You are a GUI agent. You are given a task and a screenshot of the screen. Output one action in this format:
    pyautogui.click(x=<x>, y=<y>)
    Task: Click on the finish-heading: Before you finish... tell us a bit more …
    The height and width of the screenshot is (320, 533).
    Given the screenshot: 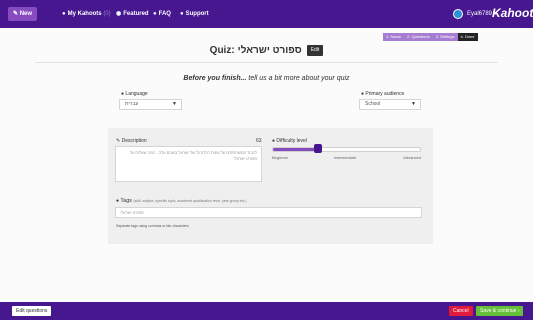 What is the action you would take?
    pyautogui.click(x=266, y=78)
    